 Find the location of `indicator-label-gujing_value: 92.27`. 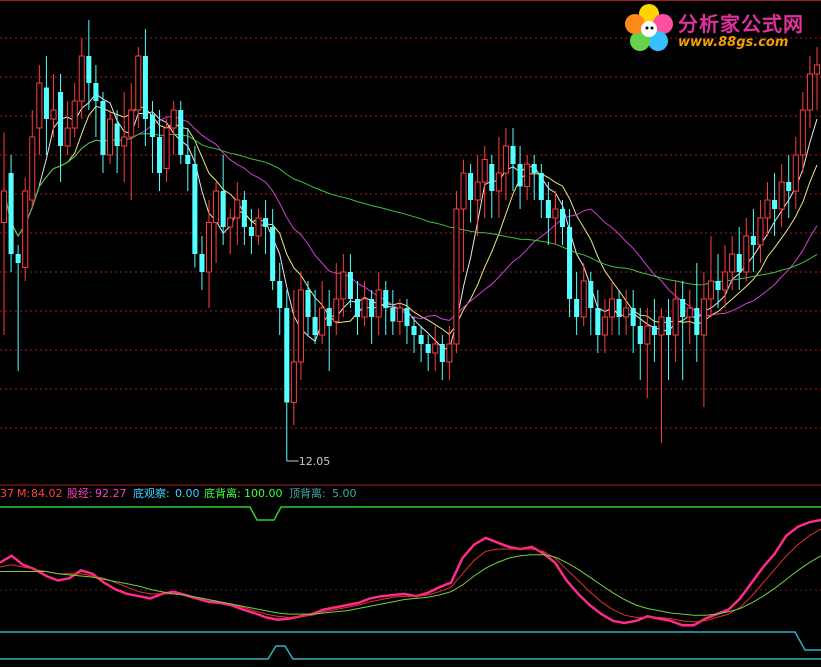

indicator-label-gujing_value: 92.27 is located at coordinates (111, 493).